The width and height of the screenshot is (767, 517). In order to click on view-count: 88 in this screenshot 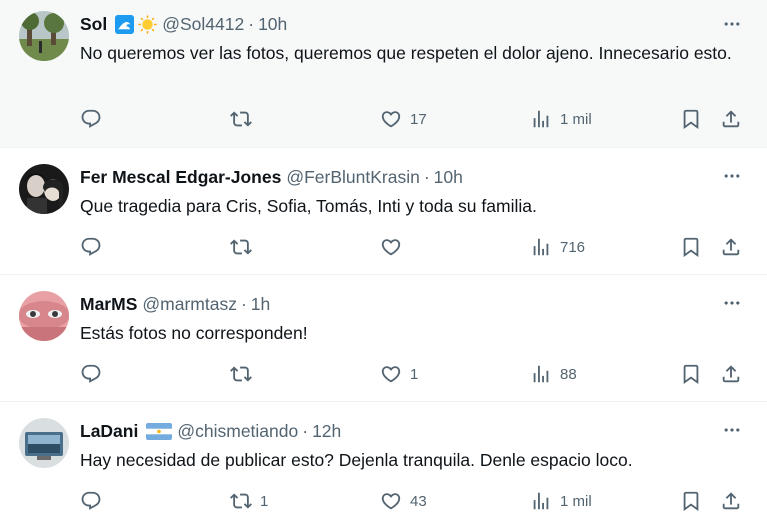, I will do `click(568, 374)`.